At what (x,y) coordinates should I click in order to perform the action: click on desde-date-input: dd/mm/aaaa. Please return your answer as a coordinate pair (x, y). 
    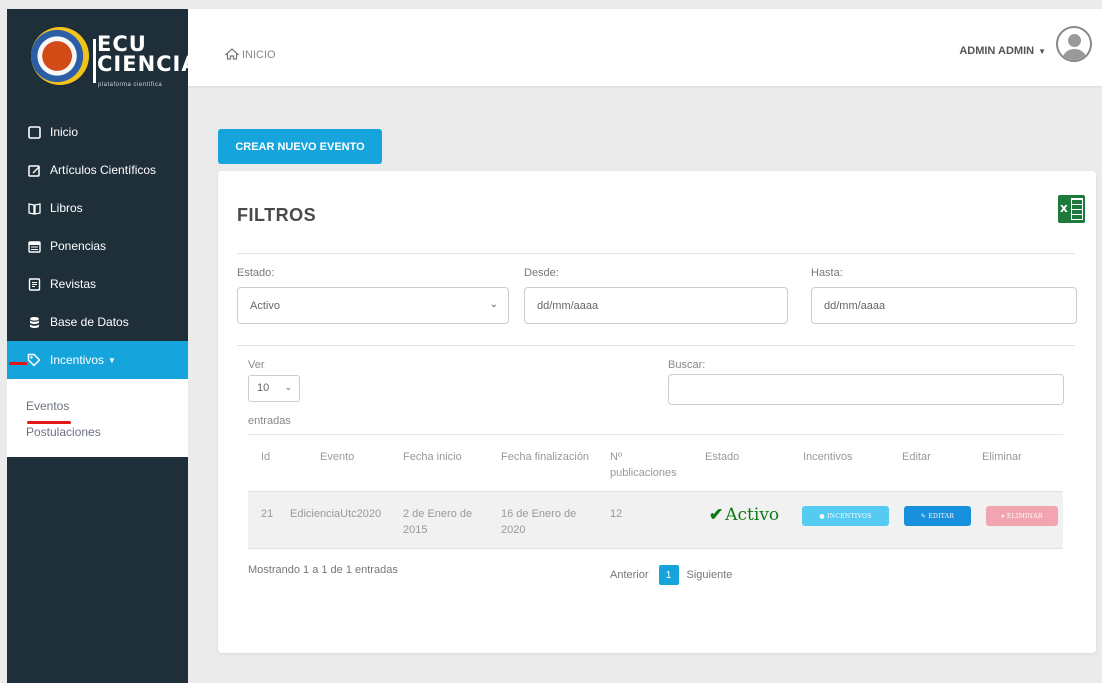
    Looking at the image, I should click on (656, 305).